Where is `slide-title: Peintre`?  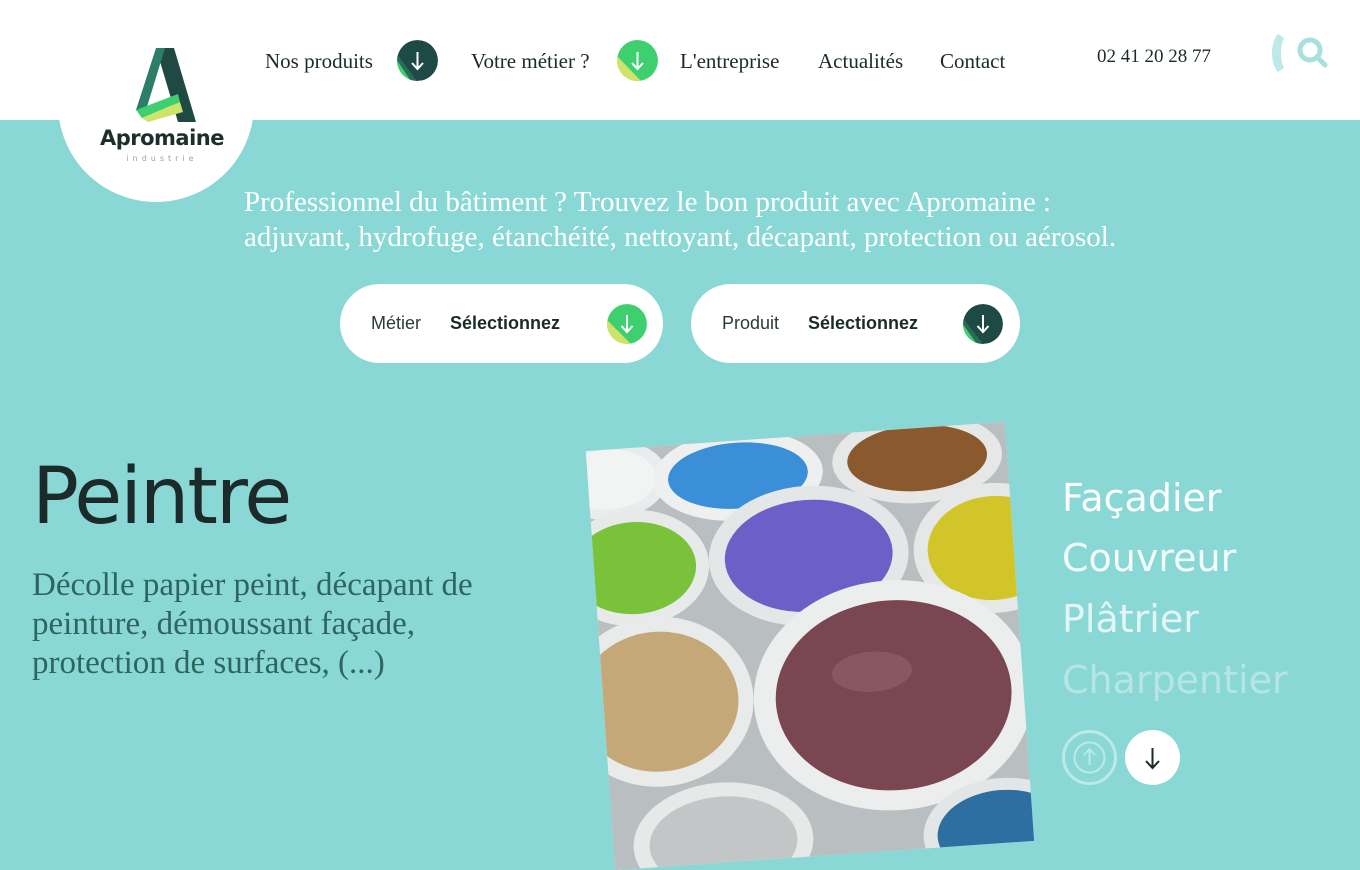 slide-title: Peintre is located at coordinates (162, 497).